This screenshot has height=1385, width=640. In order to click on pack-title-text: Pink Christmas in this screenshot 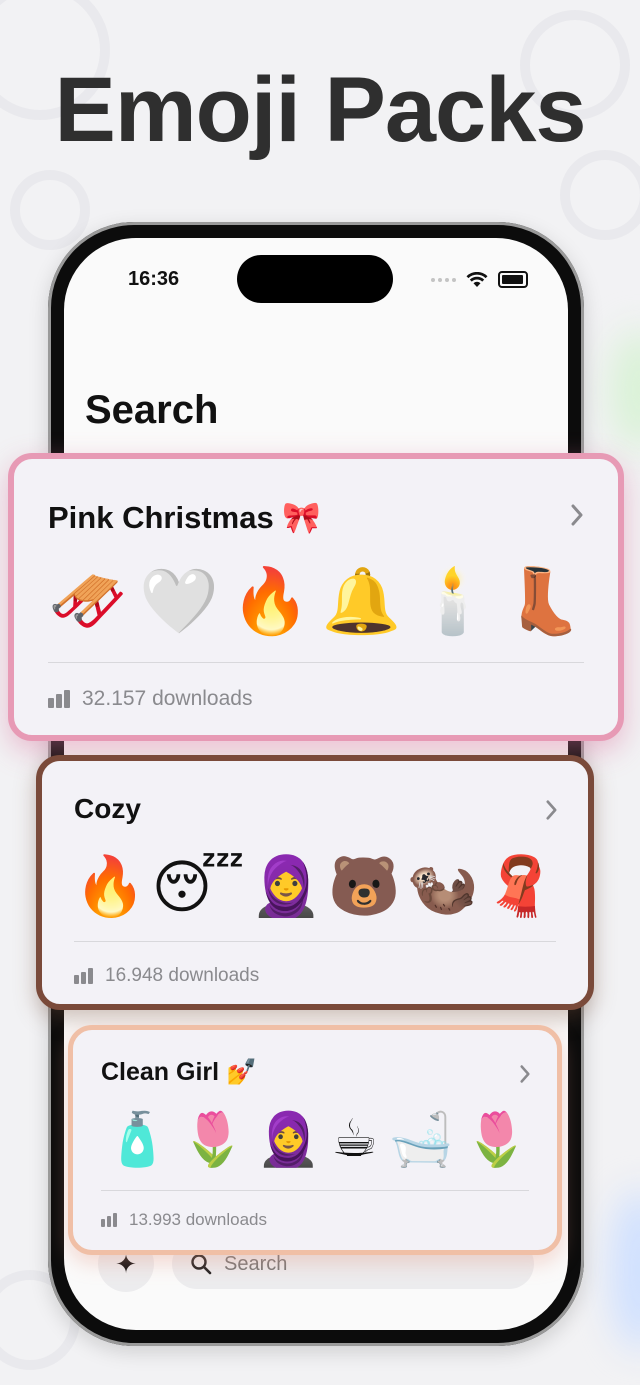, I will do `click(161, 517)`.